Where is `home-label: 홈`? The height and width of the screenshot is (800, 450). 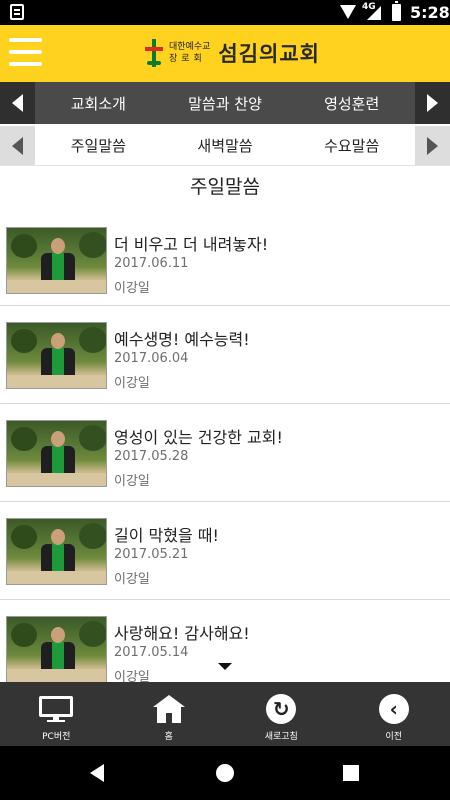
home-label: 홈 is located at coordinates (168, 737).